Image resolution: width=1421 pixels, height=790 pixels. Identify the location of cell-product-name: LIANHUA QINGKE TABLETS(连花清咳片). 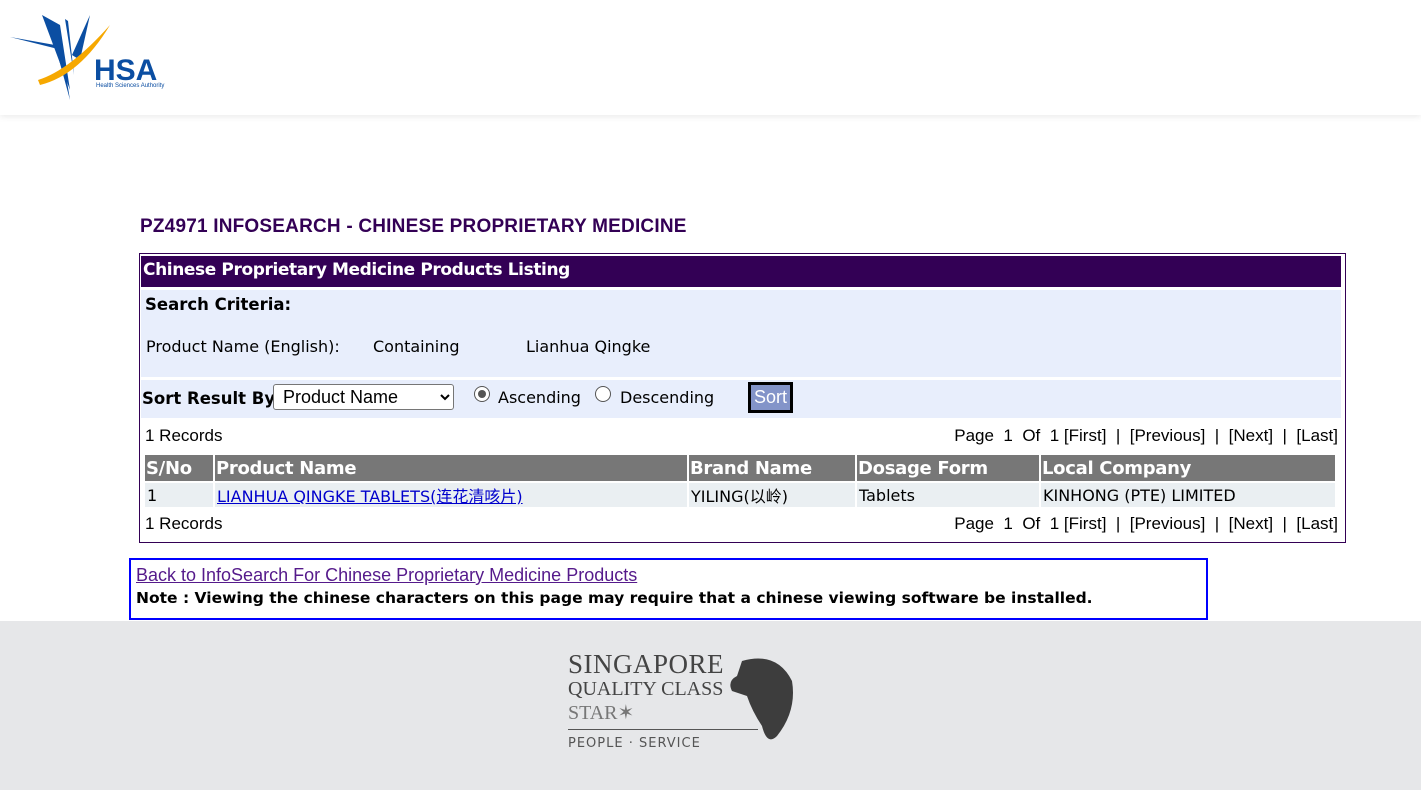
(451, 495).